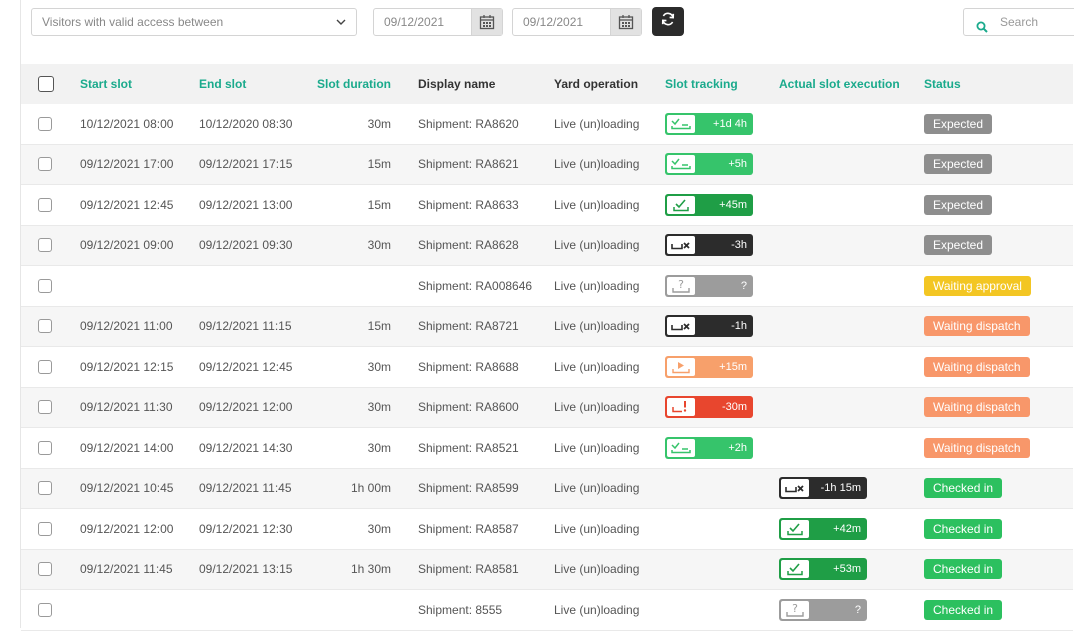 This screenshot has height=631, width=1074. Describe the element at coordinates (468, 164) in the screenshot. I see `display-name-cell: Shipment: RA8621` at that location.